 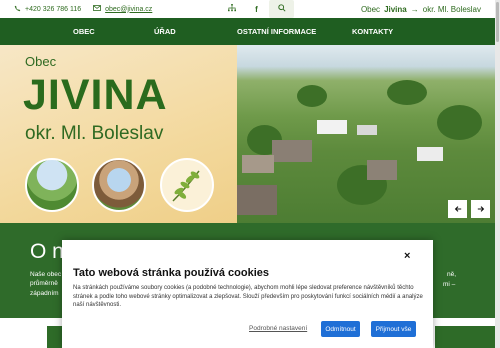 What do you see at coordinates (171, 273) in the screenshot?
I see `cookie-title: Tato webová stránka používá cookies` at bounding box center [171, 273].